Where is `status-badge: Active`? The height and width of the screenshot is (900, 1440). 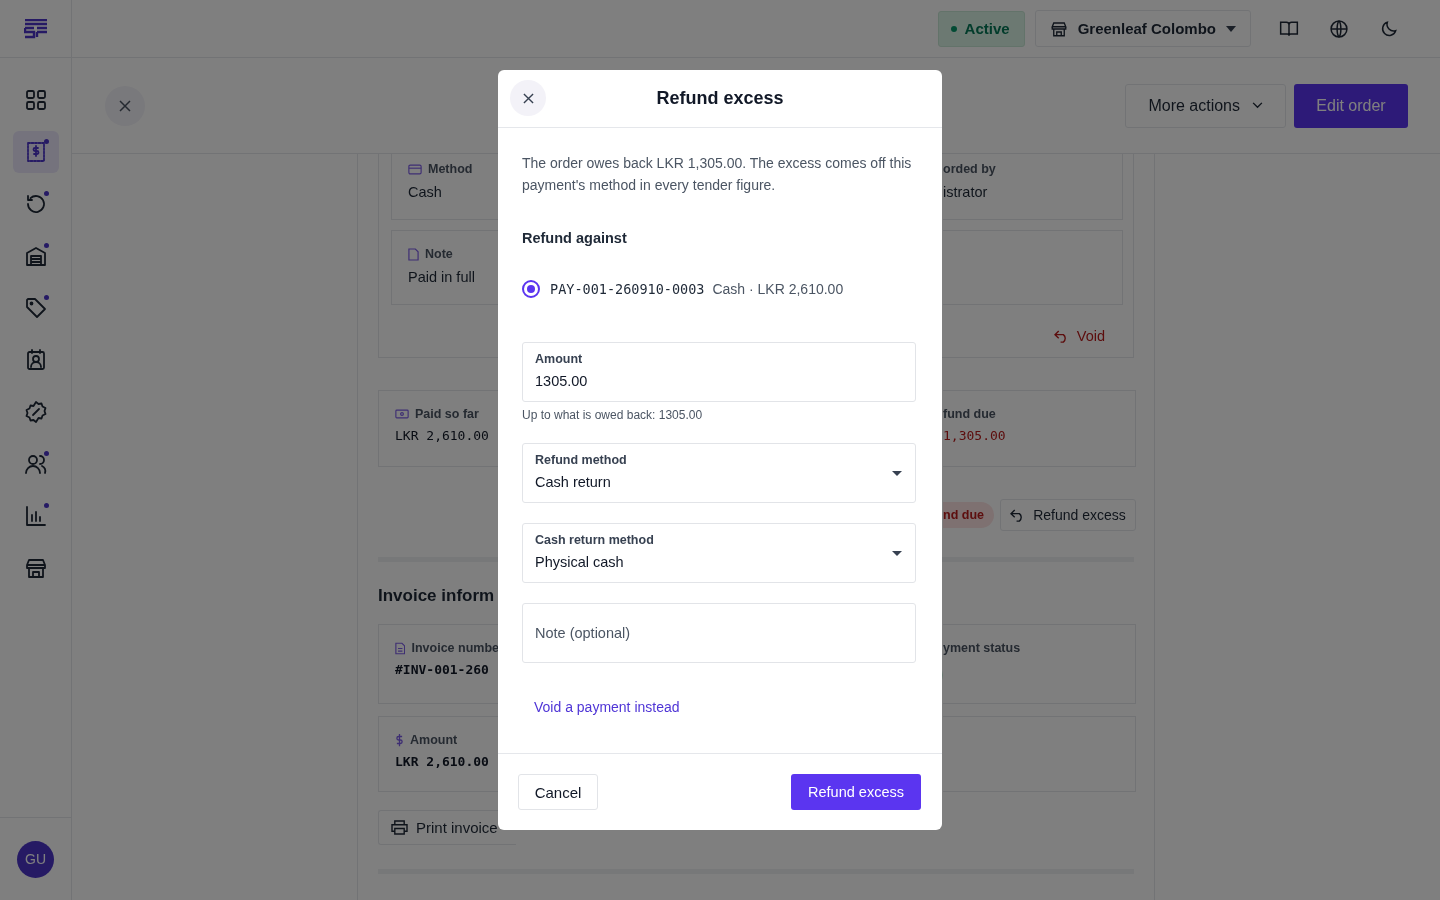
status-badge: Active is located at coordinates (981, 28).